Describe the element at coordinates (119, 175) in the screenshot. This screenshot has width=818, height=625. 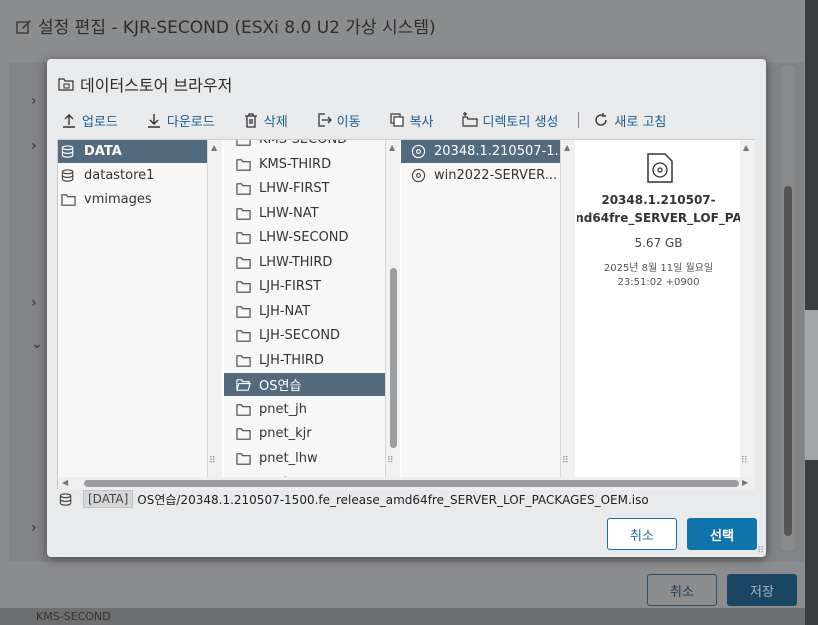
I see `datastore-label: datastore1` at that location.